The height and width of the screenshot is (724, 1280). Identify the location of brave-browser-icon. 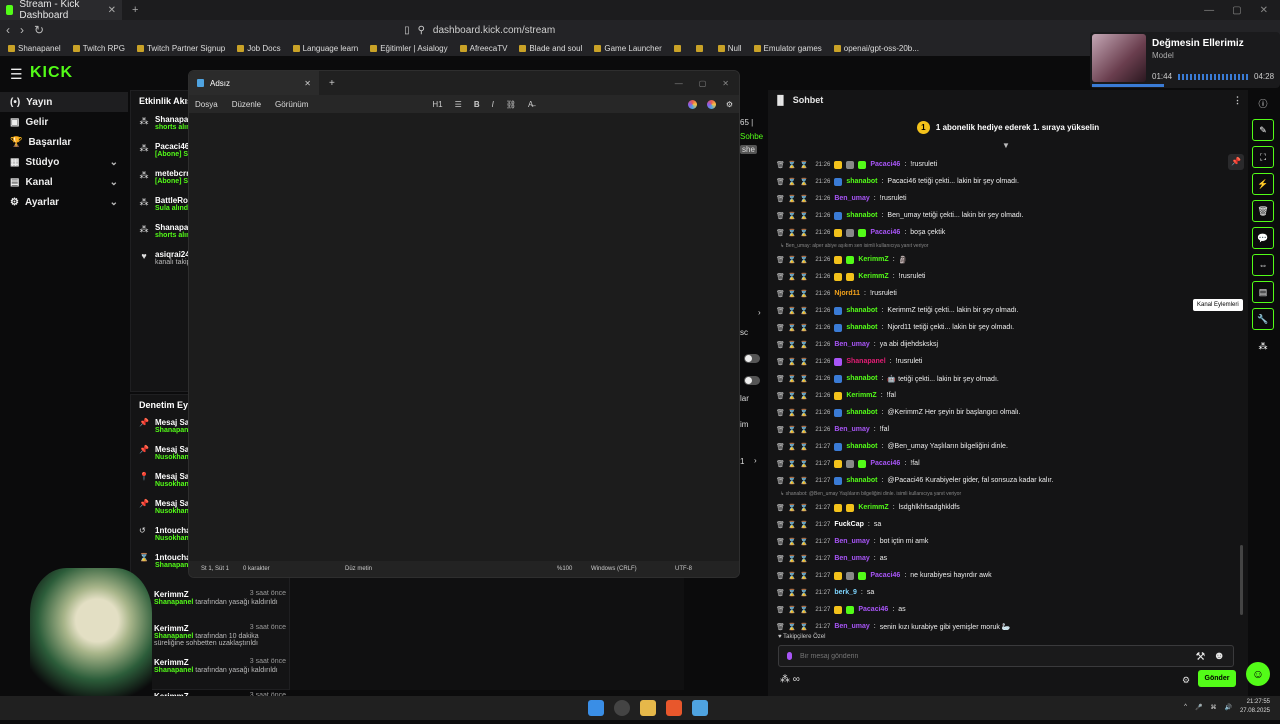
(674, 708).